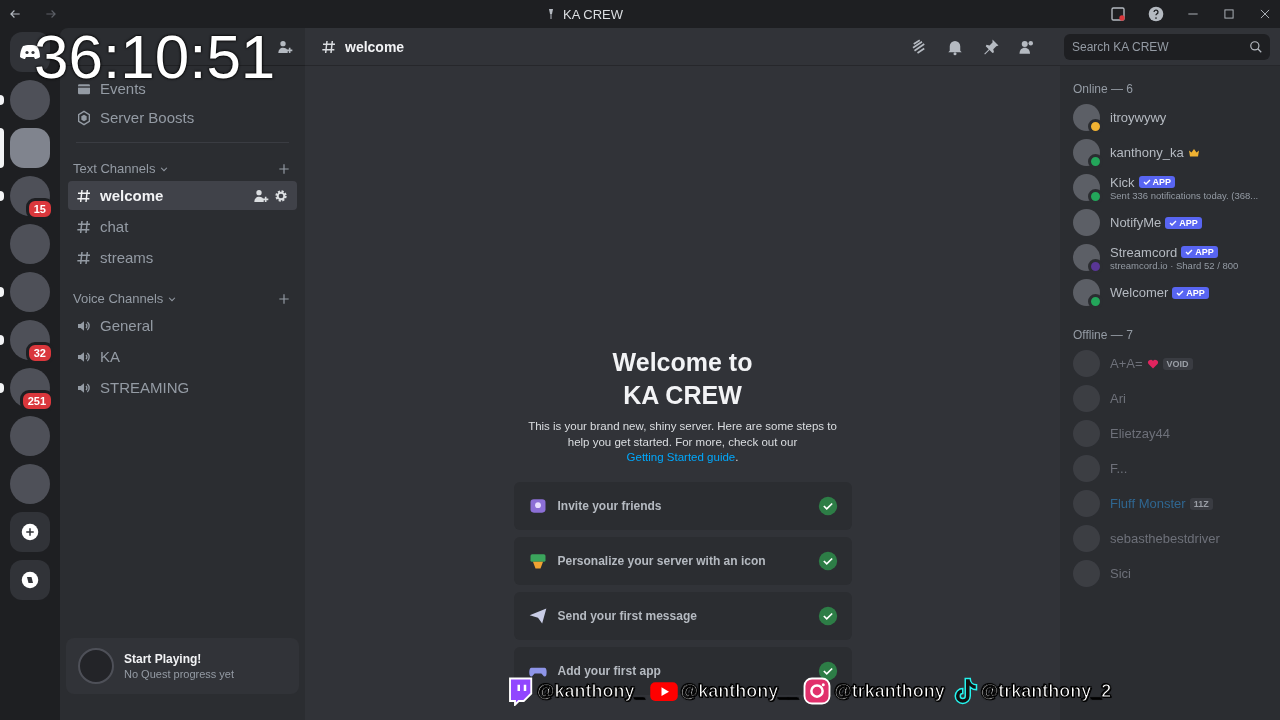  I want to click on member-group-title: Online — 6, so click(1103, 89).